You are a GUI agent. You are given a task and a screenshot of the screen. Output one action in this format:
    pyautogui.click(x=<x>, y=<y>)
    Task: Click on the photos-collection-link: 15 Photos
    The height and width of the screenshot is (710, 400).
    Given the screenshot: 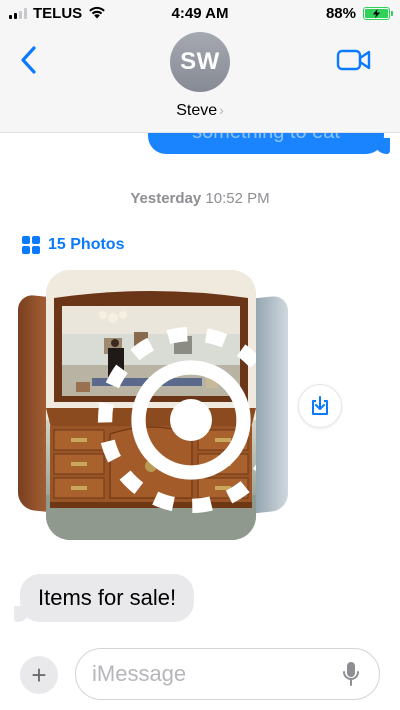 What is the action you would take?
    pyautogui.click(x=73, y=245)
    